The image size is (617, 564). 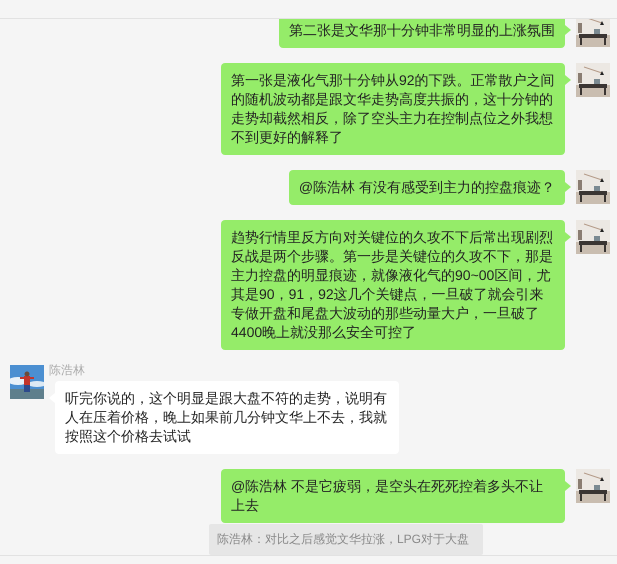 What do you see at coordinates (422, 33) in the screenshot?
I see `message-bubble: 第二张是文华那十分钟非常明显的上涨氛围` at bounding box center [422, 33].